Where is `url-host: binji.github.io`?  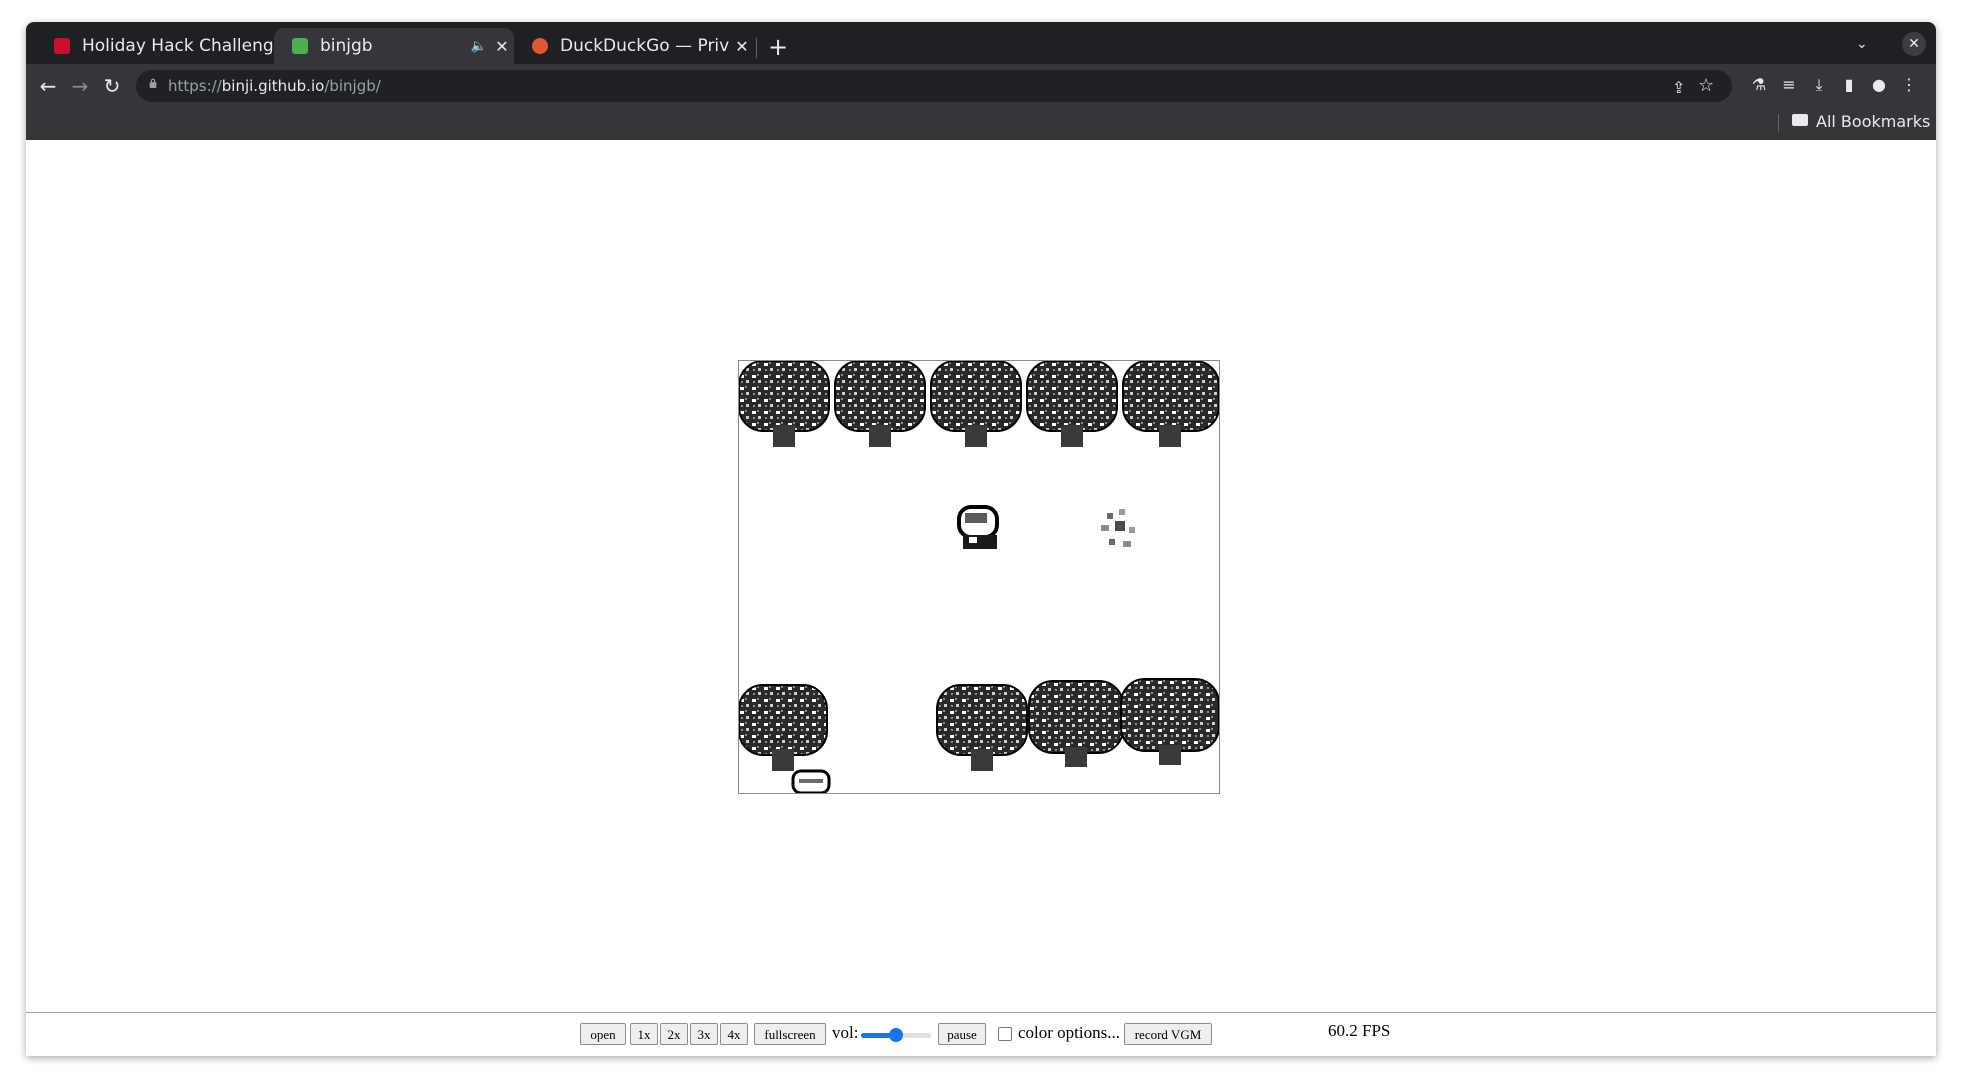 url-host: binji.github.io is located at coordinates (273, 86).